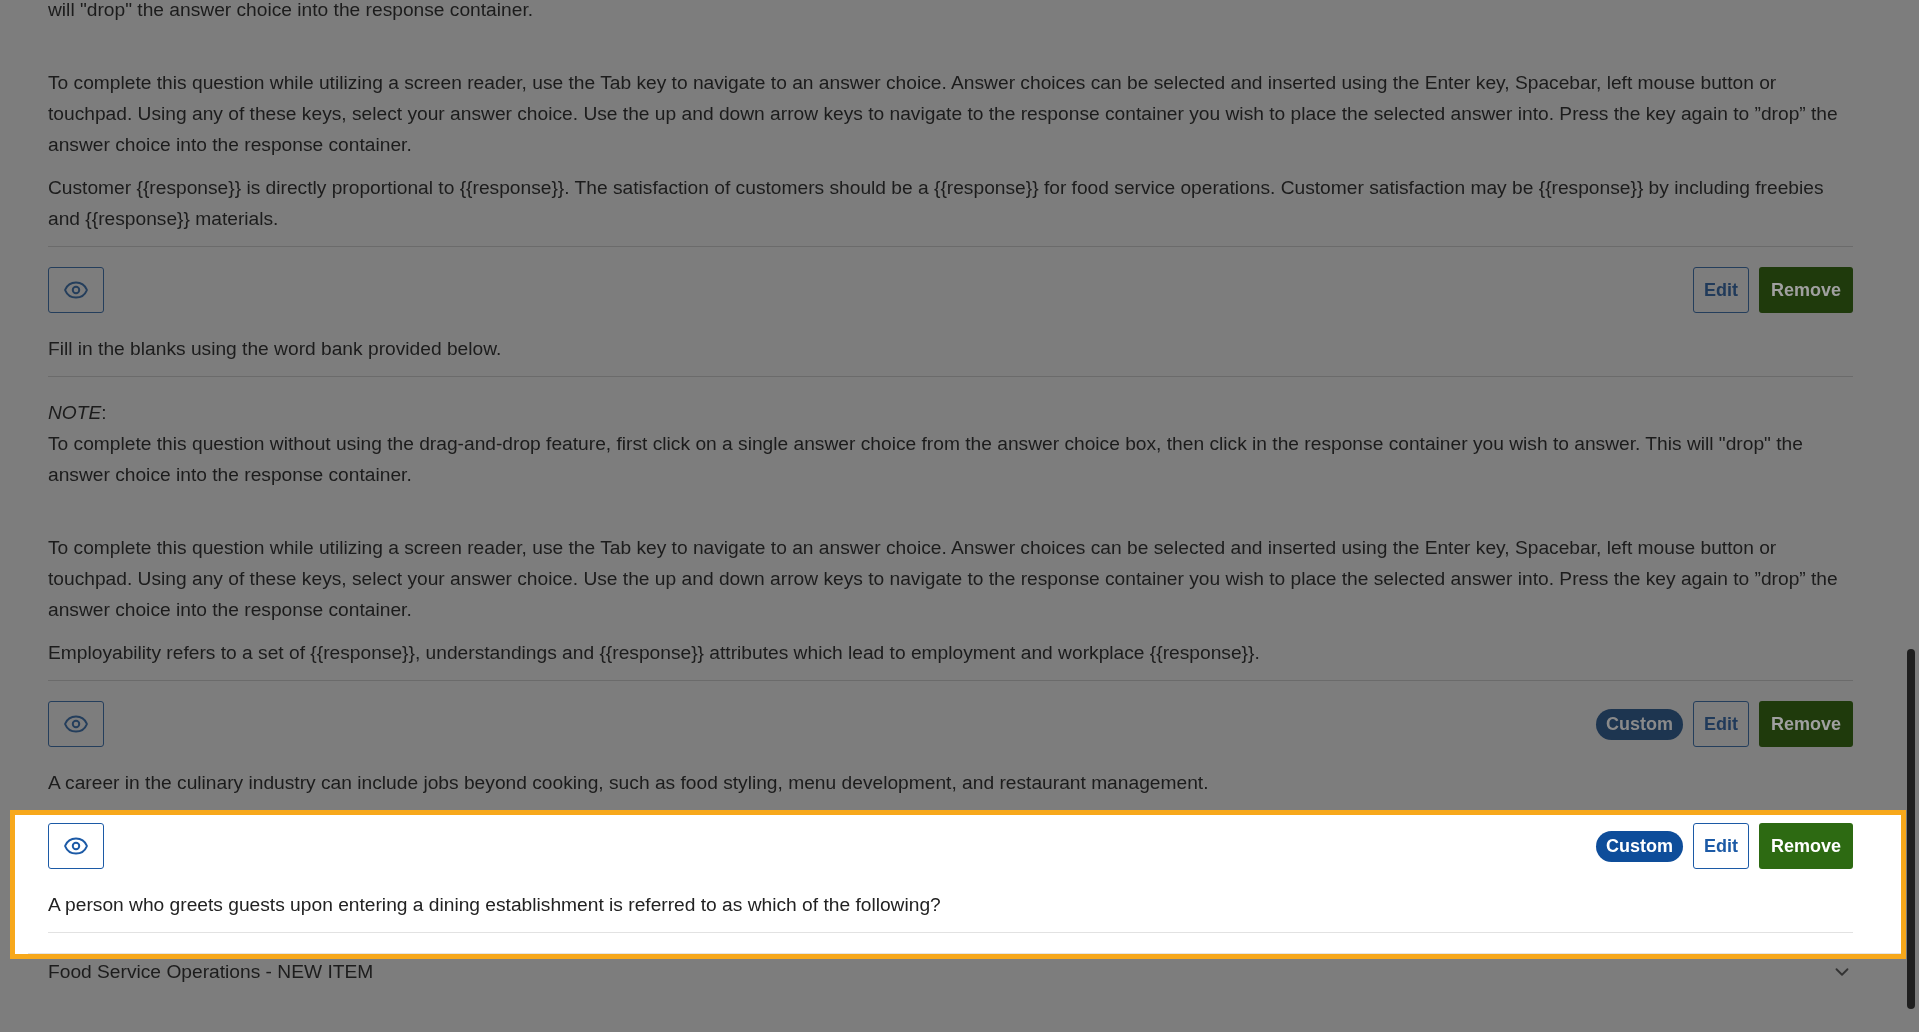  What do you see at coordinates (211, 972) in the screenshot?
I see `section-title: Food Service Operations - NEW ITEM` at bounding box center [211, 972].